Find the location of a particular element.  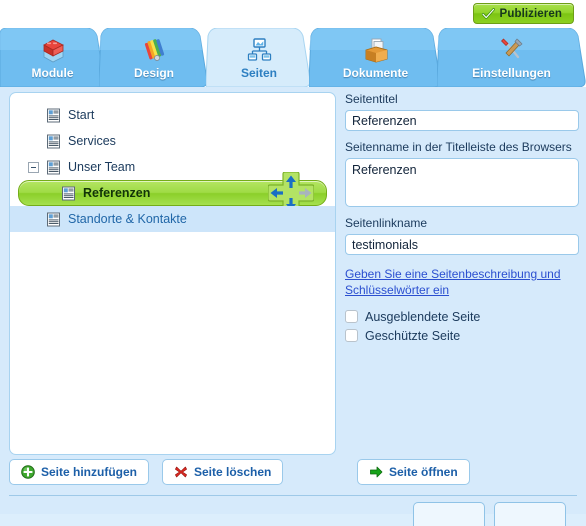

delete-page-label: Seite löschen is located at coordinates (233, 472).